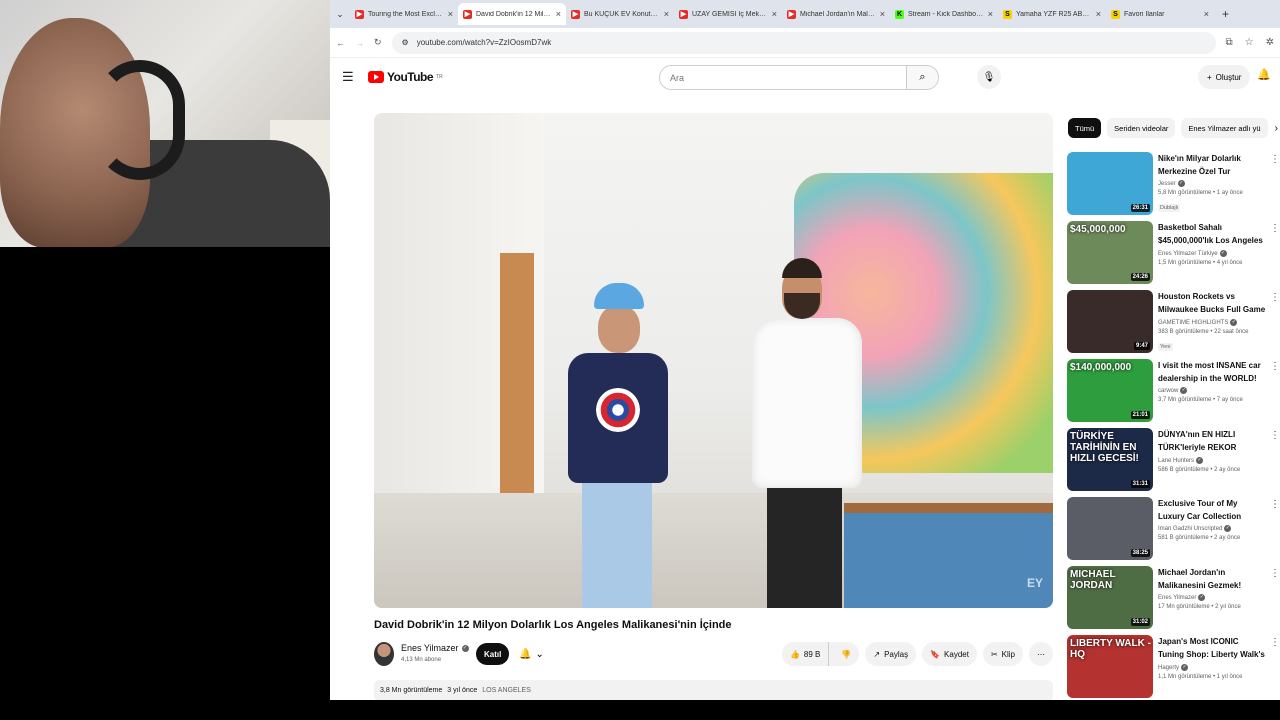 The image size is (1280, 720). Describe the element at coordinates (405, 77) in the screenshot. I see `youtube-logo: YouTube TR` at that location.